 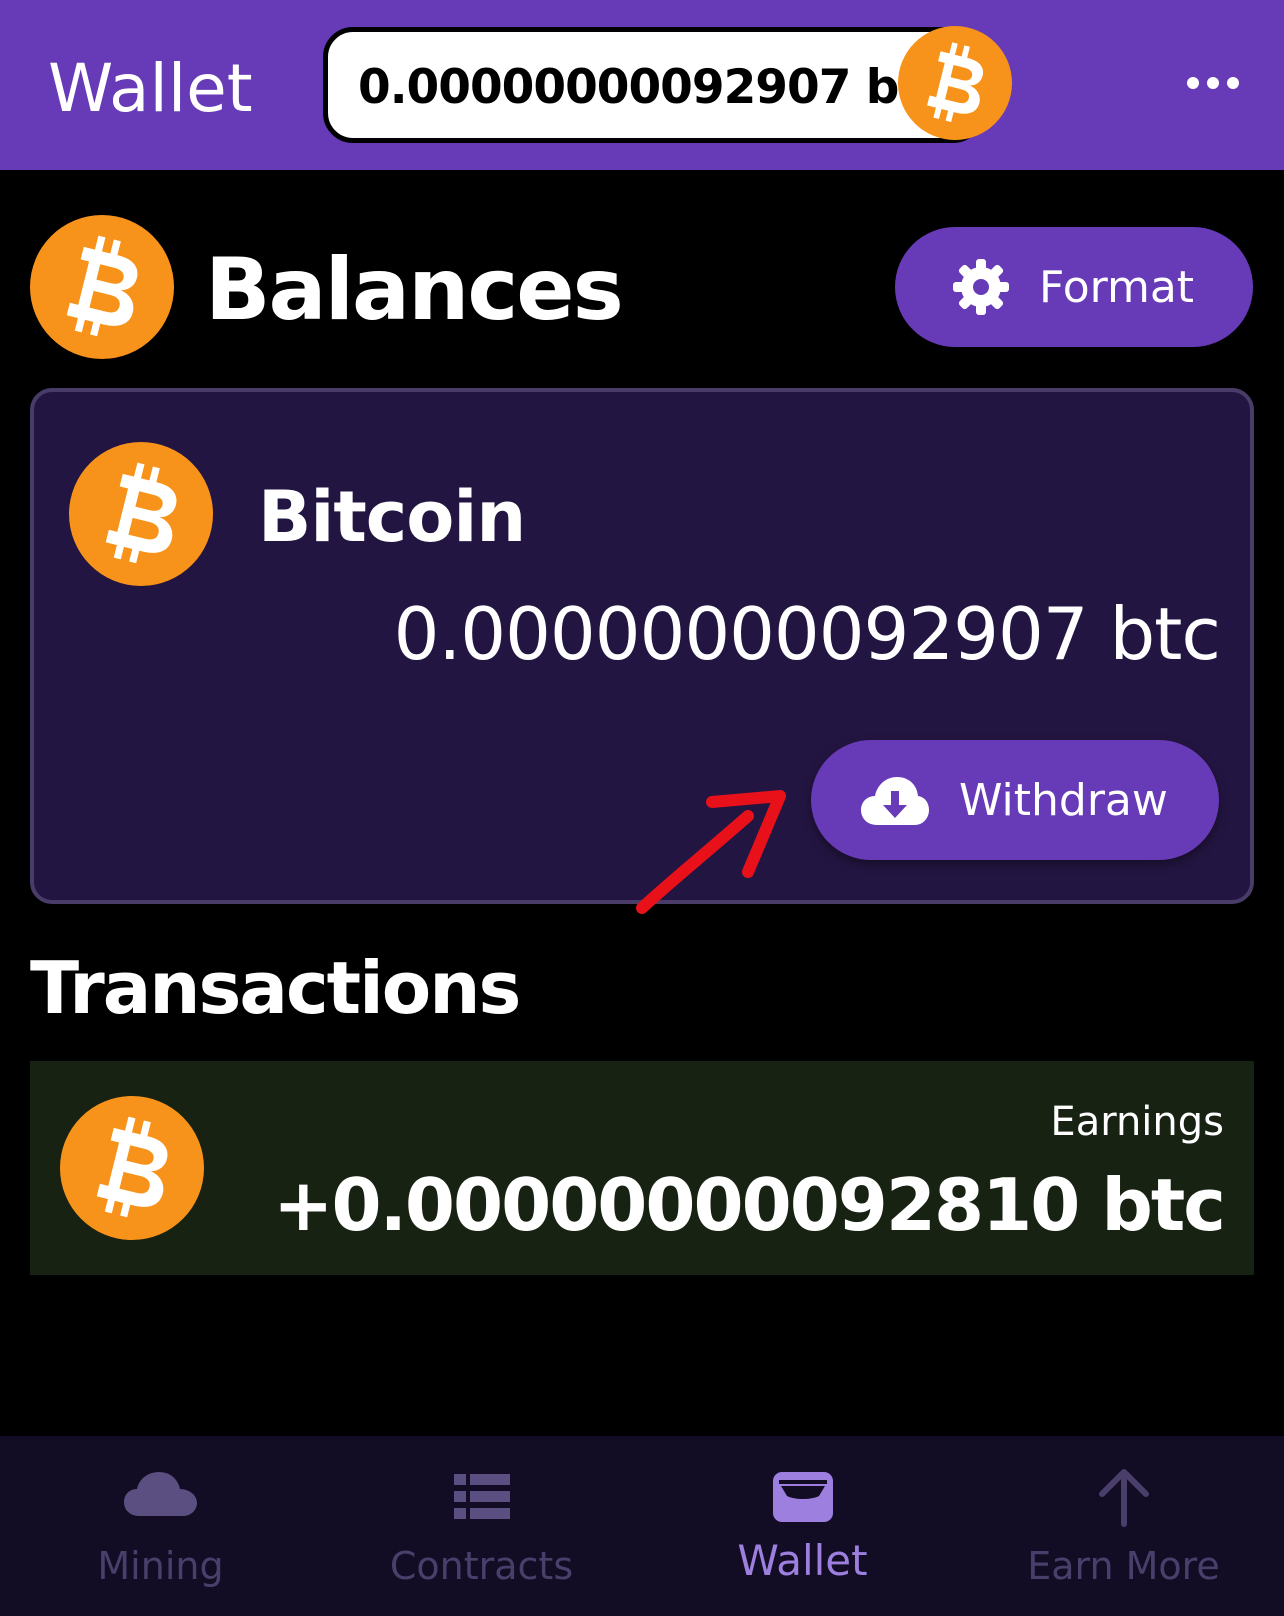 What do you see at coordinates (749, 1205) in the screenshot?
I see `transaction-amount: +0.00000000092810 btc` at bounding box center [749, 1205].